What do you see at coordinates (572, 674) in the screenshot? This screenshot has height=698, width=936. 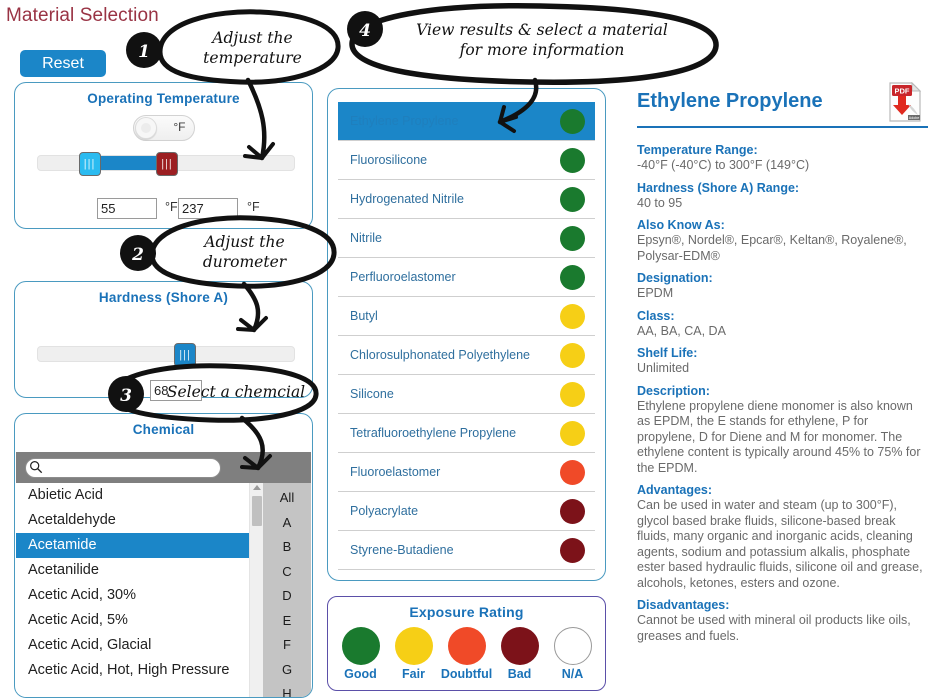 I see `legend-label: N/A` at bounding box center [572, 674].